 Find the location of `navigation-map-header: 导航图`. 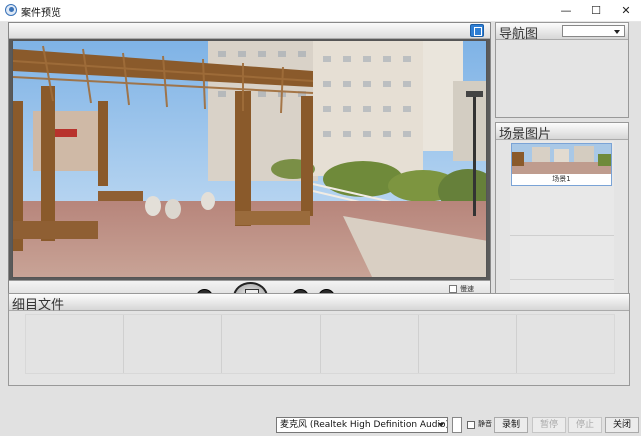

navigation-map-header: 导航图 is located at coordinates (562, 32).